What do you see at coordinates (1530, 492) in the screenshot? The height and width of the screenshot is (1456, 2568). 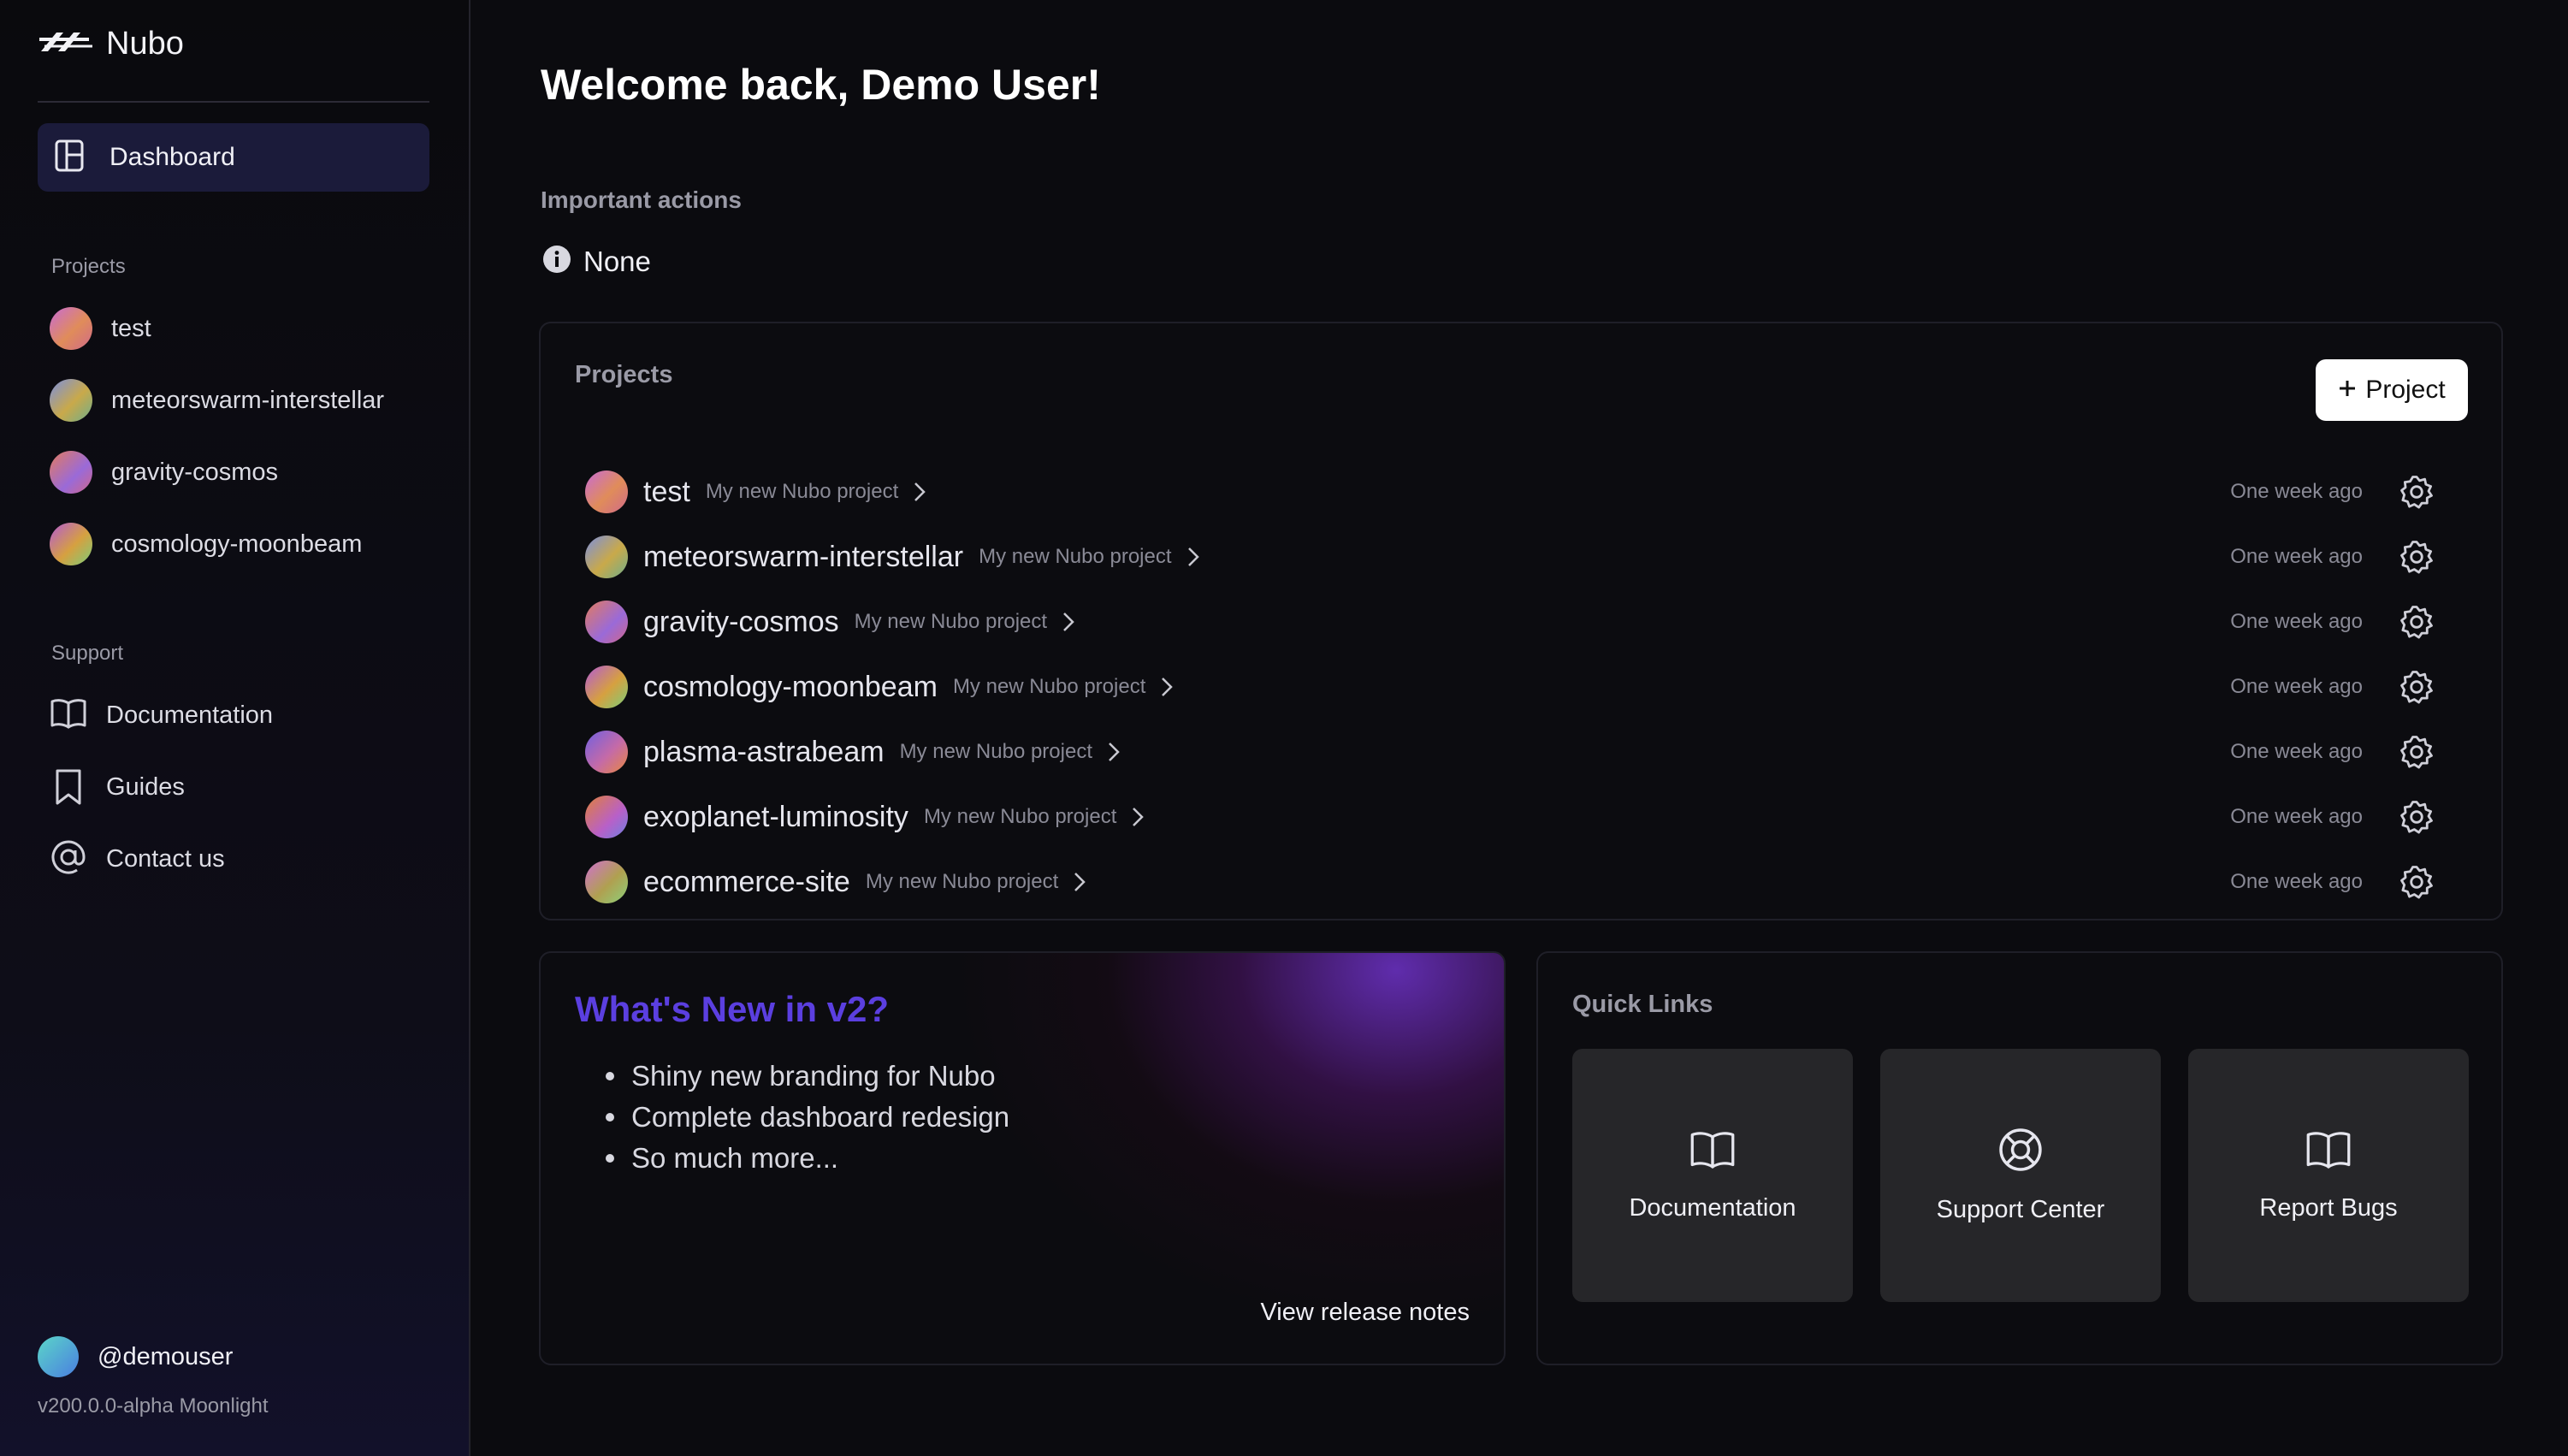 I see `project-row: test My new Nubo project One week ago` at bounding box center [1530, 492].